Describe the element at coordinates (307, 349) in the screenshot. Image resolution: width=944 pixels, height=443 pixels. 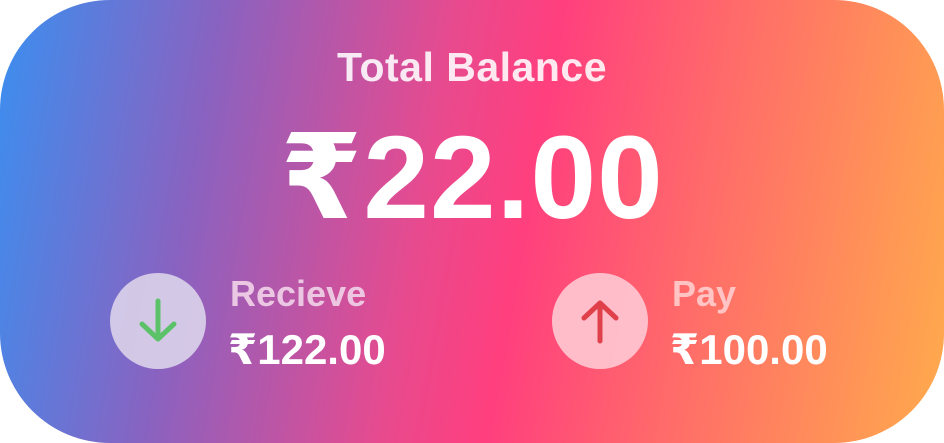
I see `receive-amount: ₹122.00` at that location.